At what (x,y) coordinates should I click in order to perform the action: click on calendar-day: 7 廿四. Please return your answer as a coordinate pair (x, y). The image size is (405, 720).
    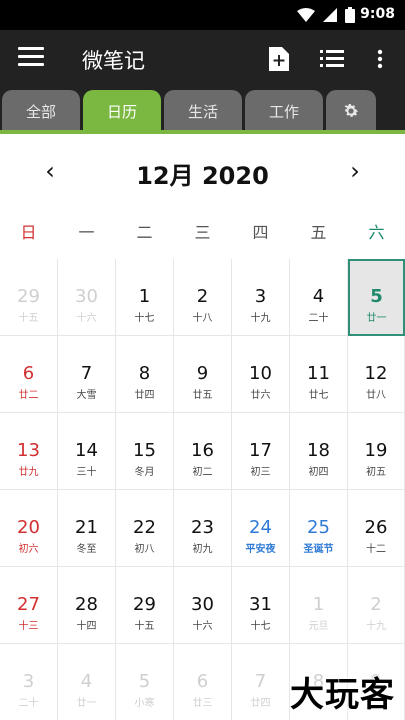
    Looking at the image, I should click on (261, 682).